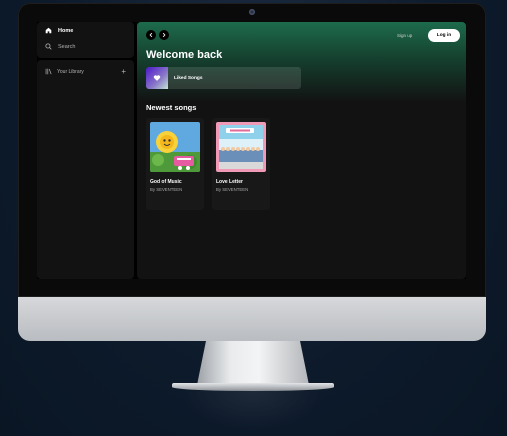 The width and height of the screenshot is (507, 436). I want to click on heart-icon, so click(157, 78).